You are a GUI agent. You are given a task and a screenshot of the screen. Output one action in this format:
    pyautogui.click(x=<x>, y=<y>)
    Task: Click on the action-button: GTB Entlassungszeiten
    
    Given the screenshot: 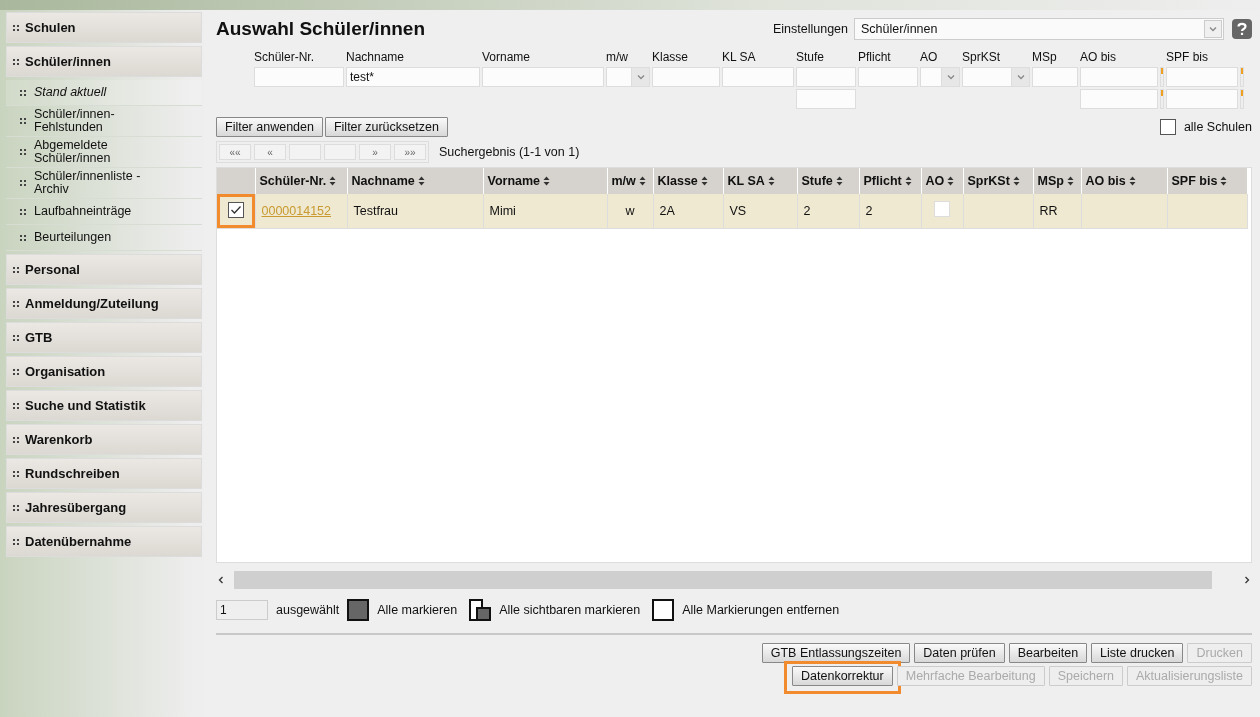 What is the action you would take?
    pyautogui.click(x=836, y=653)
    